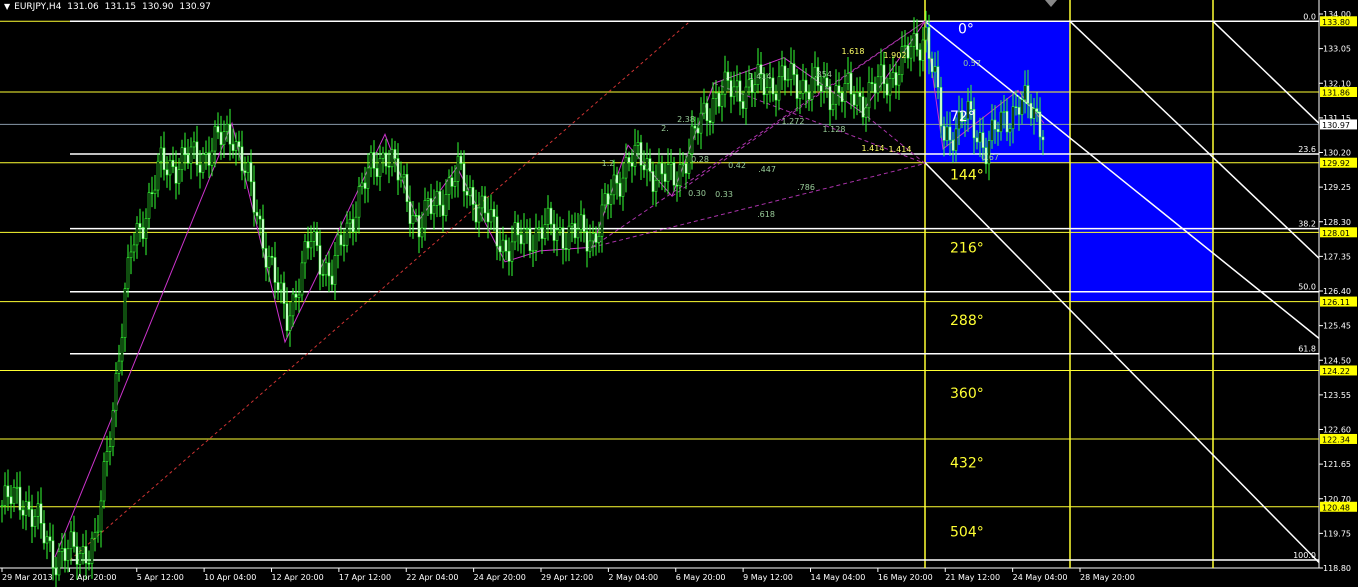  I want to click on harmonic-ratio-8: 1.414, so click(873, 148).